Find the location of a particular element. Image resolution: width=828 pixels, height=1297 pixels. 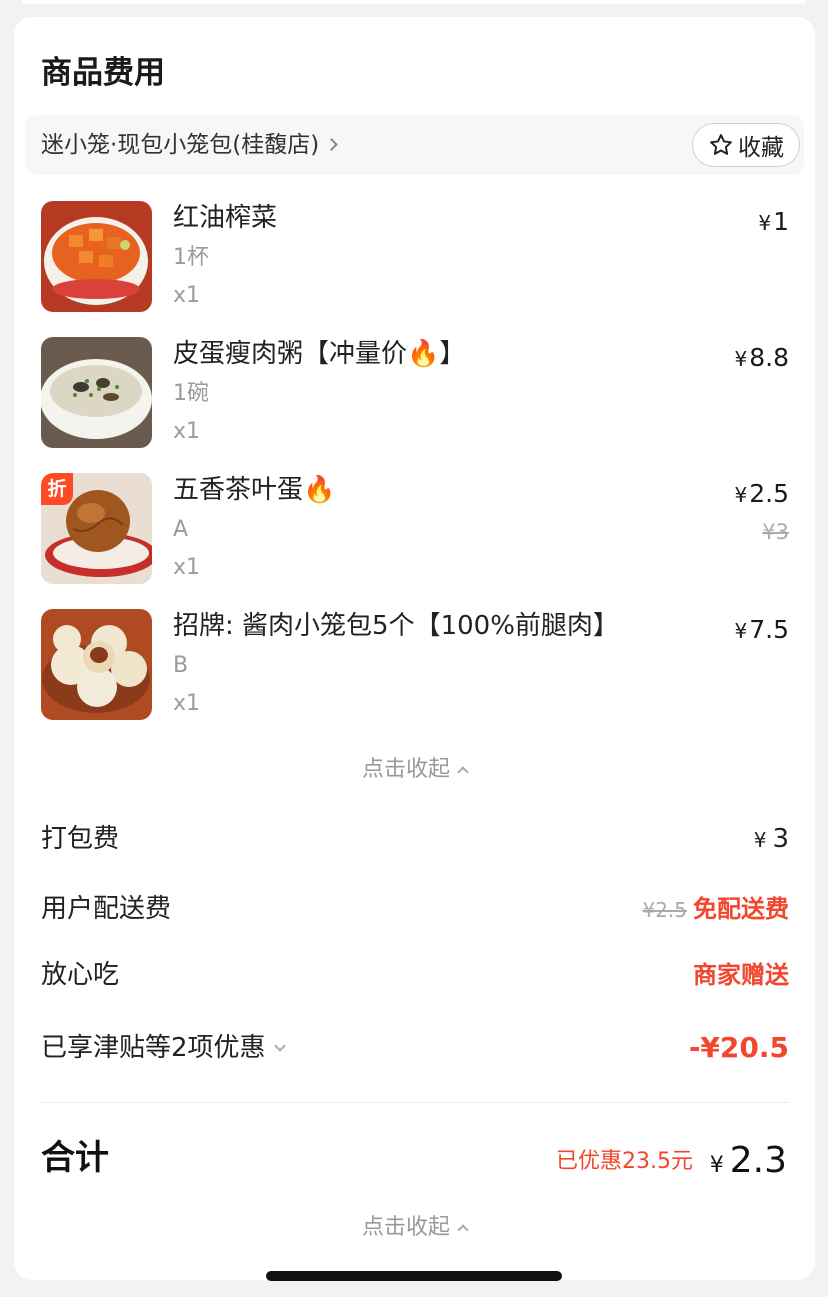

item-price-value: 1 is located at coordinates (781, 221).